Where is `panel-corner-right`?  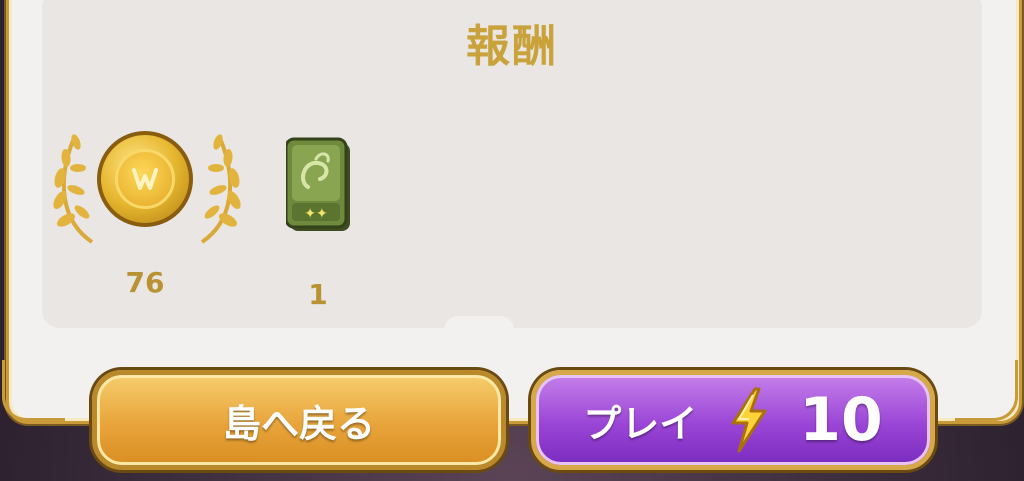
panel-corner-right is located at coordinates (986, 390).